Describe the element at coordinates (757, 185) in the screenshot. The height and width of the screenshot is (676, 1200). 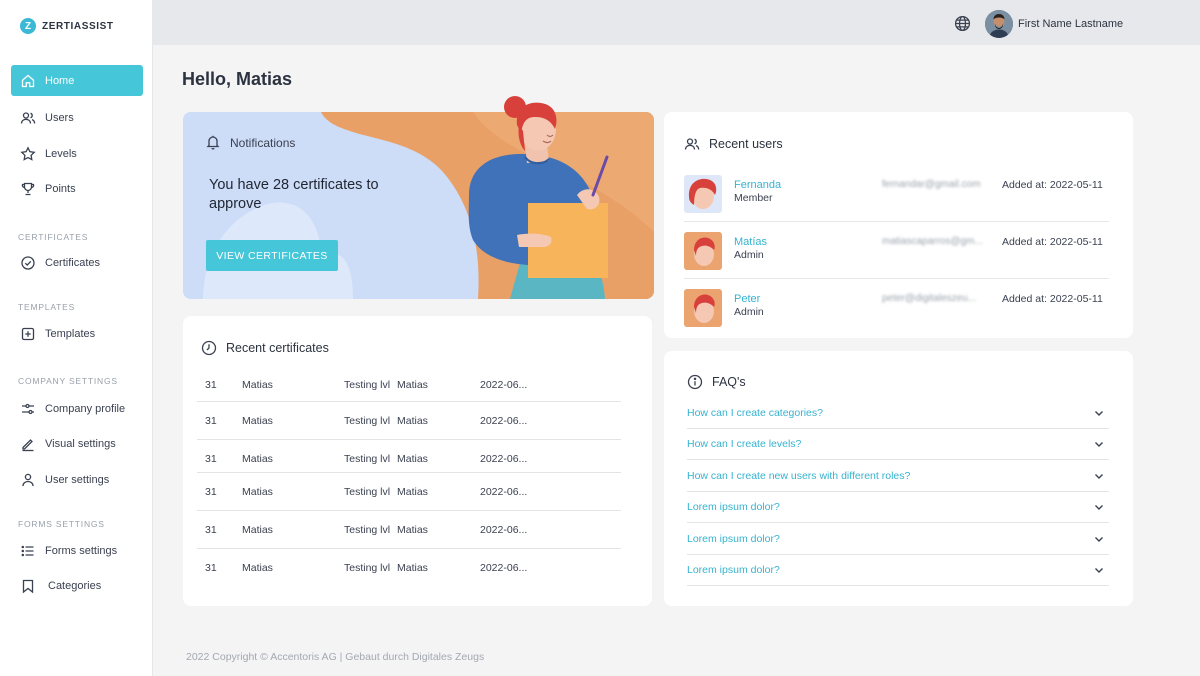
I see `user-name-link: Fernanda` at that location.